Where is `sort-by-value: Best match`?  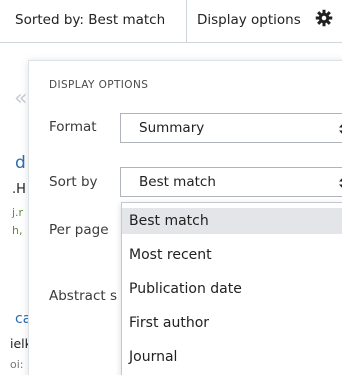
sort-by-value: Best match is located at coordinates (177, 182).